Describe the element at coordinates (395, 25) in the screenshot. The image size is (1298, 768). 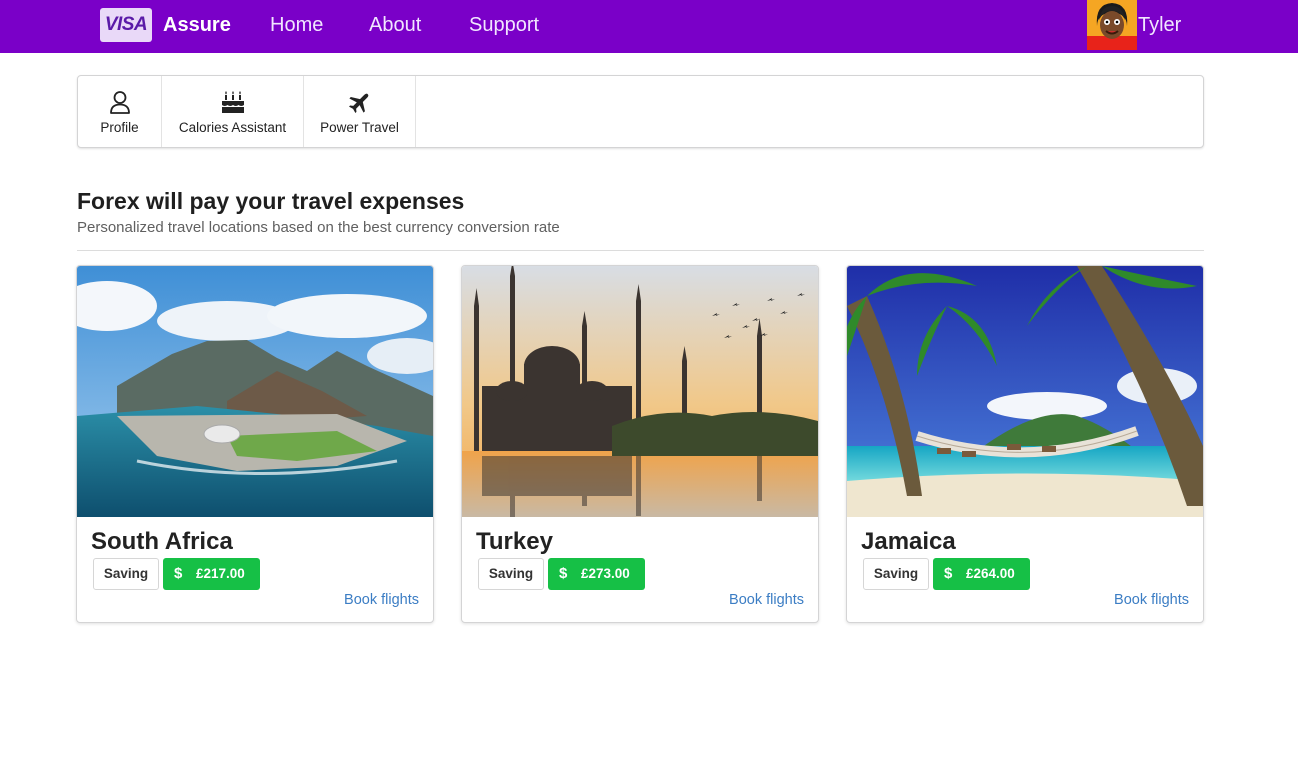
I see `nav-about-link: About` at that location.